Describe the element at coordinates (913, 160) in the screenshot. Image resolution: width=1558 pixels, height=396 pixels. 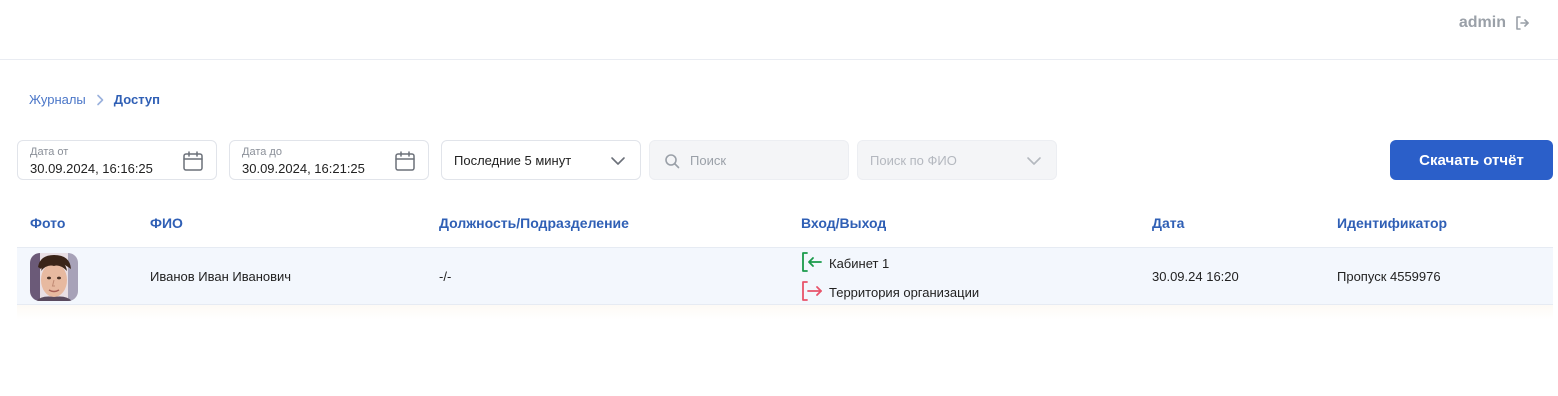
I see `fio-search-placeholder: Поиск по ФИО` at that location.